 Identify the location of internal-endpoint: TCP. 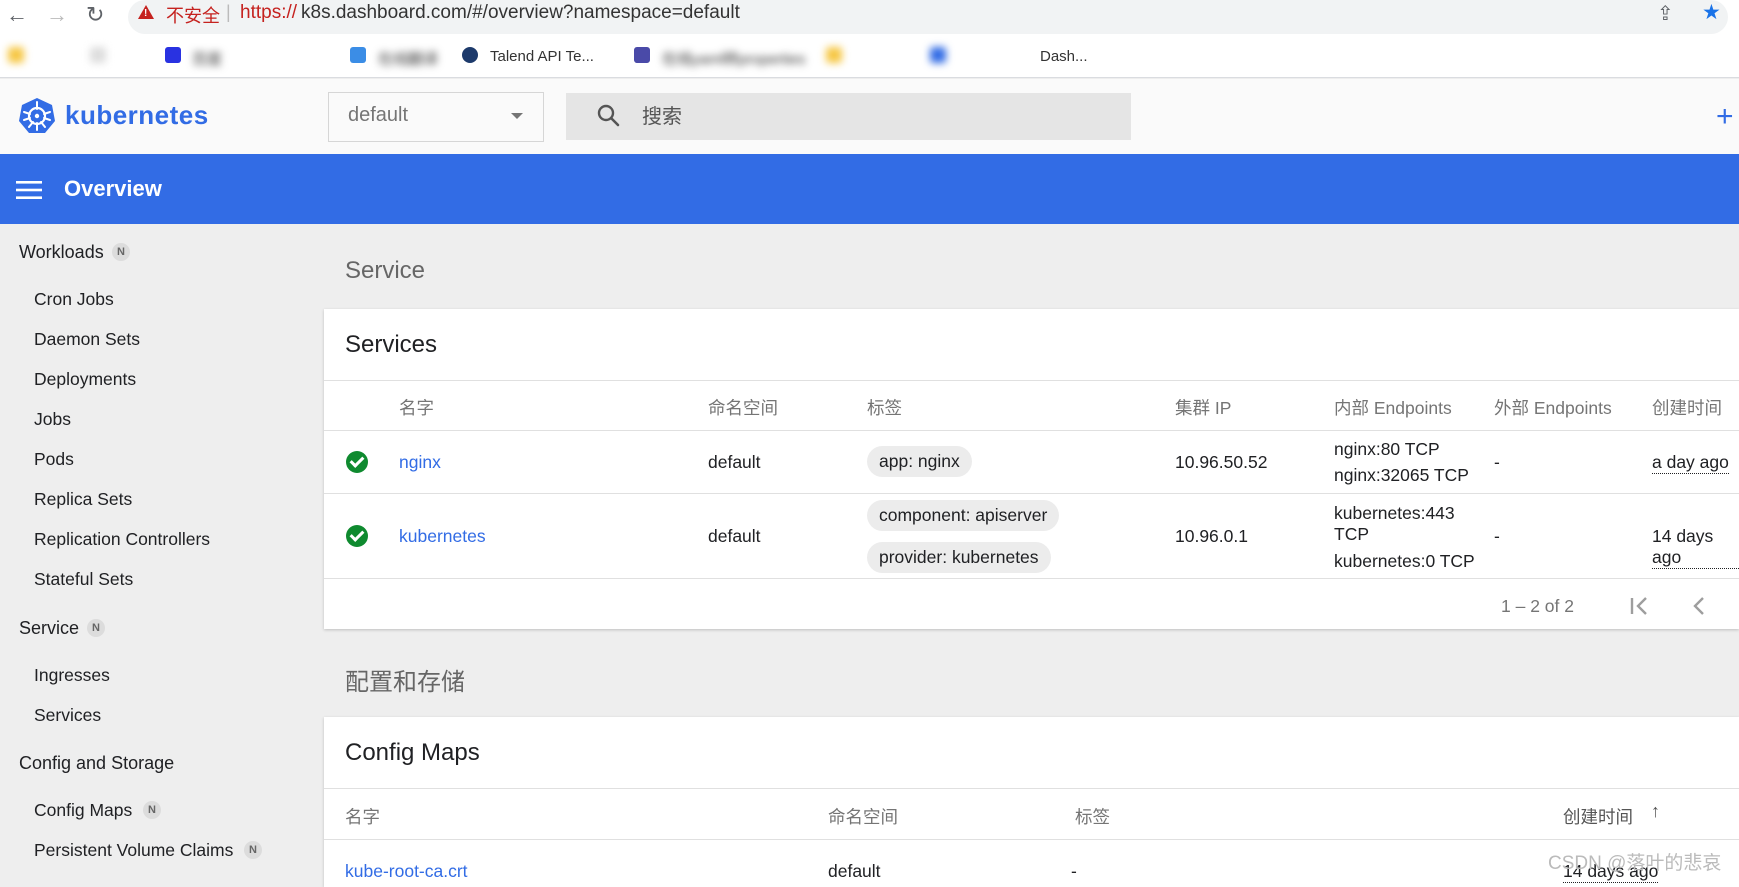
(1351, 534).